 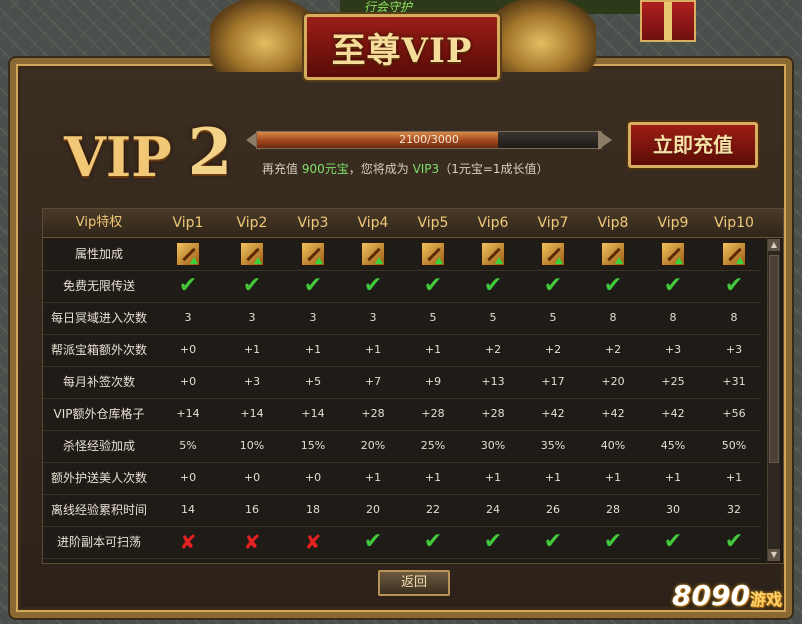 What do you see at coordinates (414, 583) in the screenshot?
I see `back-button: 返回` at bounding box center [414, 583].